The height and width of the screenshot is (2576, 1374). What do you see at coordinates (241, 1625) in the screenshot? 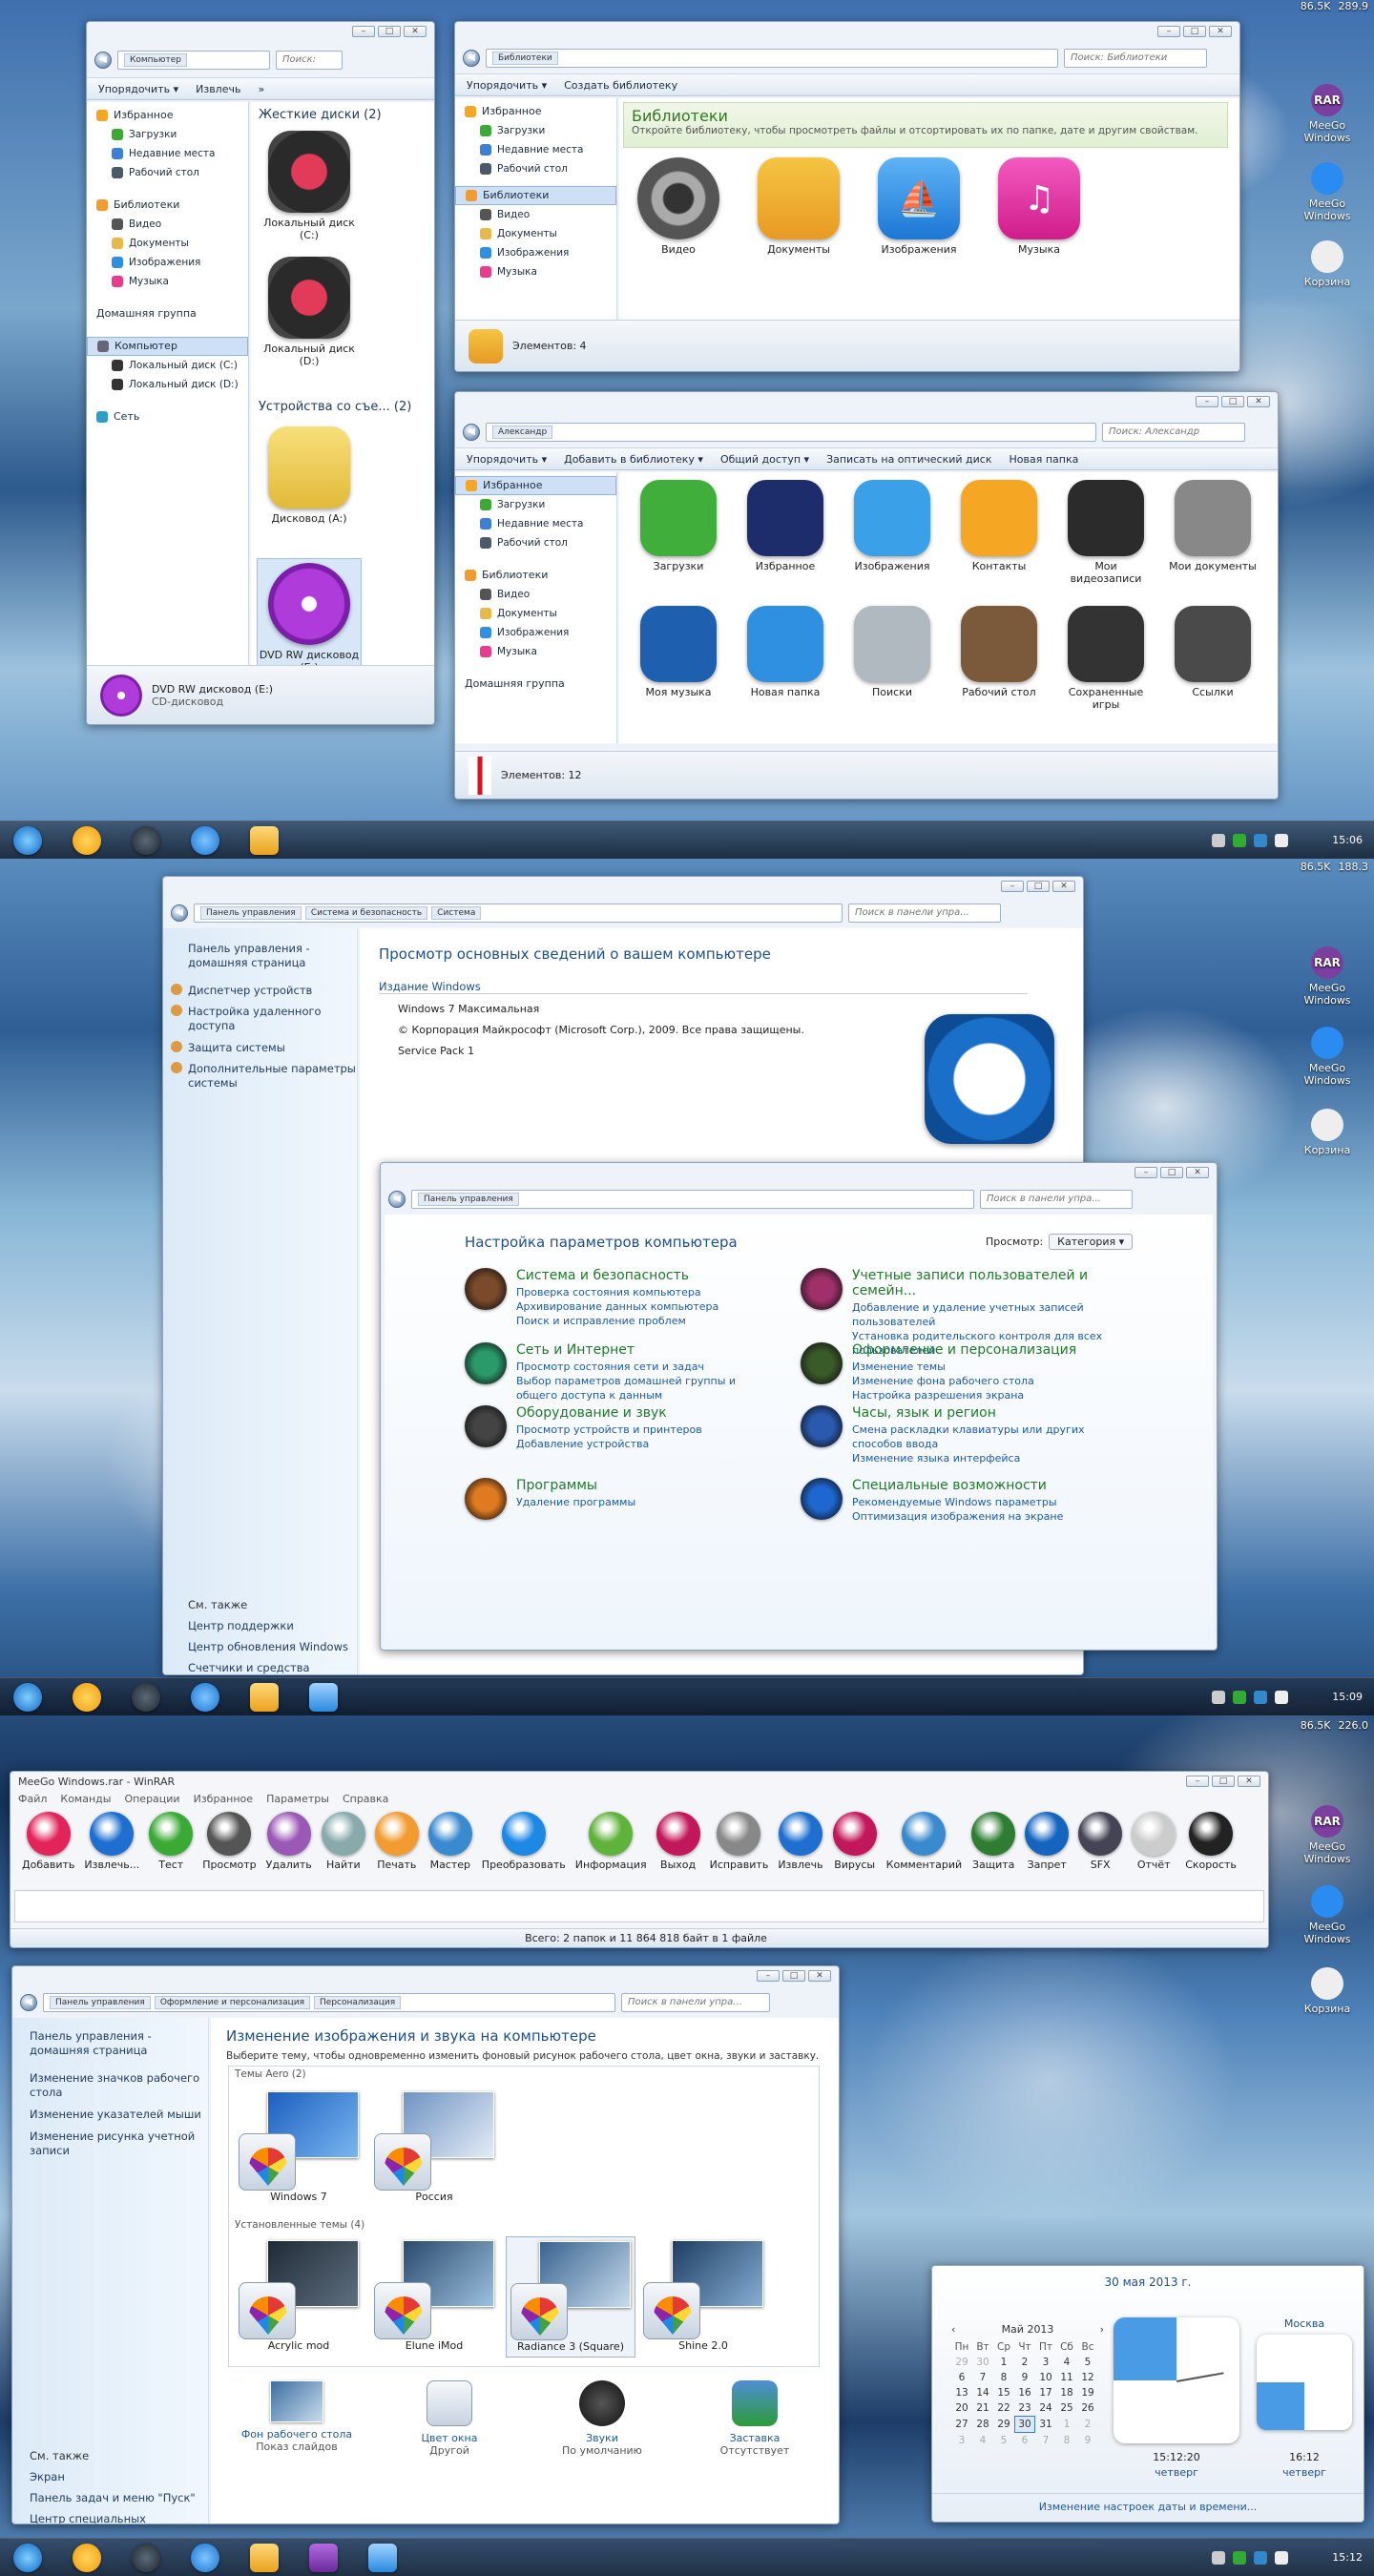
I see `support-center-link: Центр поддержки` at bounding box center [241, 1625].